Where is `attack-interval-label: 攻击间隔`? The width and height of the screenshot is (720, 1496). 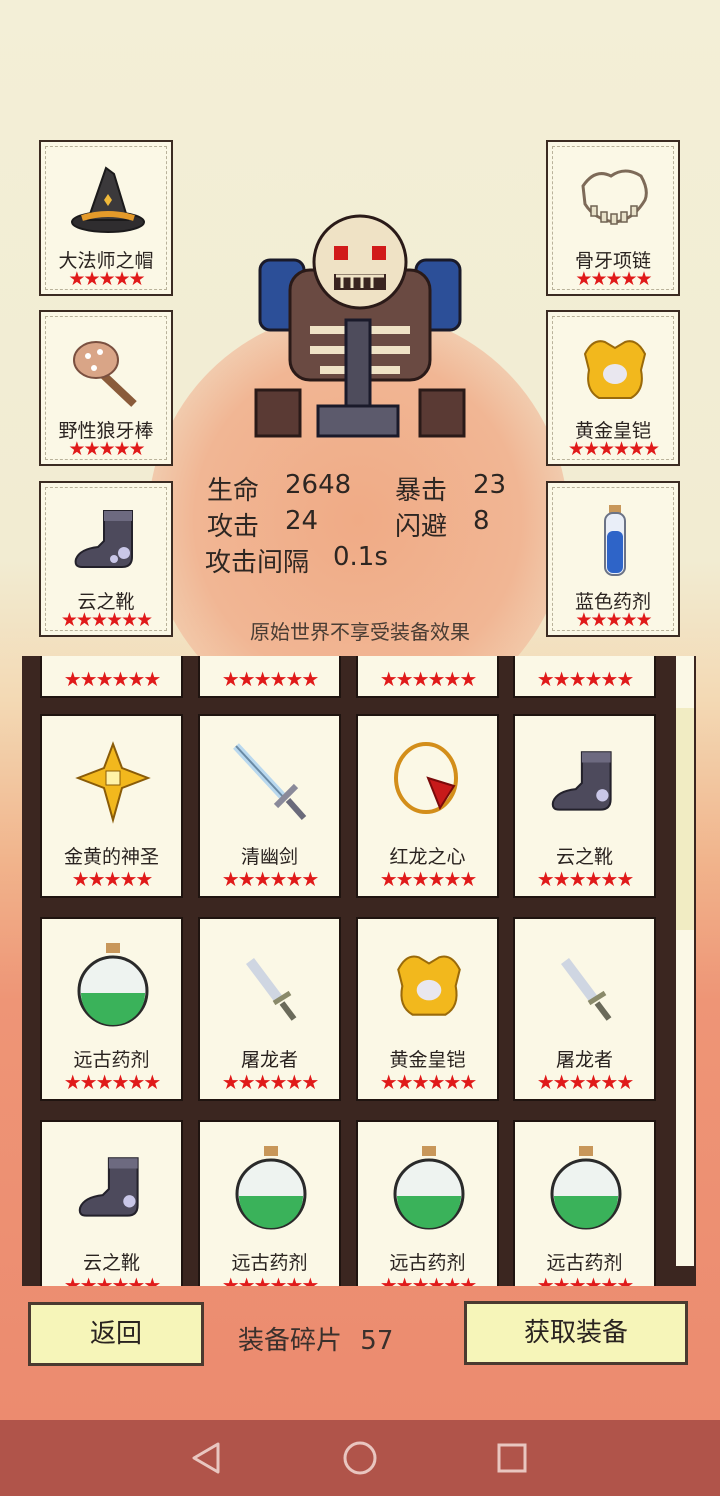 attack-interval-label: 攻击间隔 is located at coordinates (257, 563).